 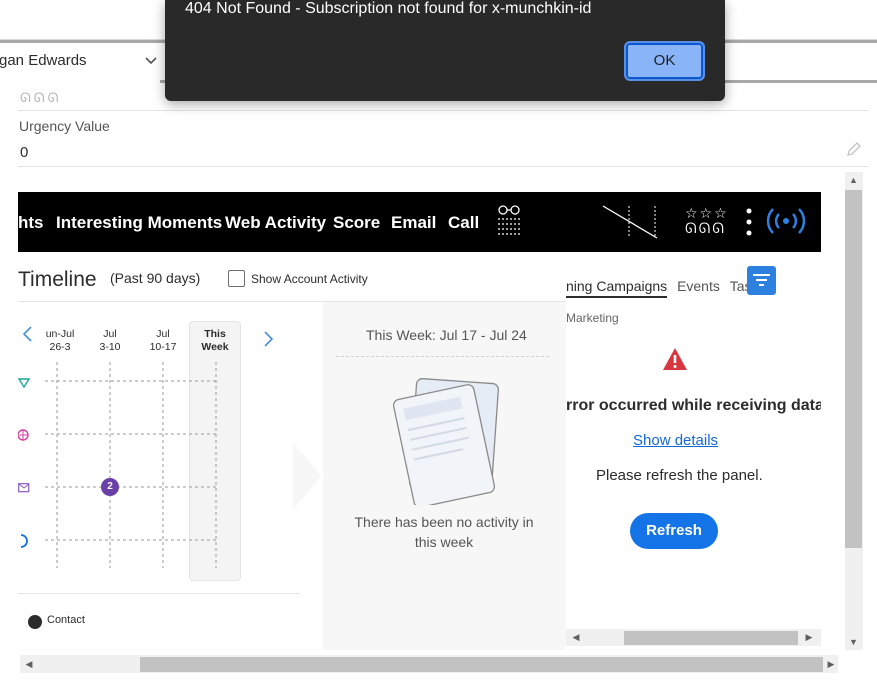 I want to click on week-panel-pointer, so click(x=308, y=476).